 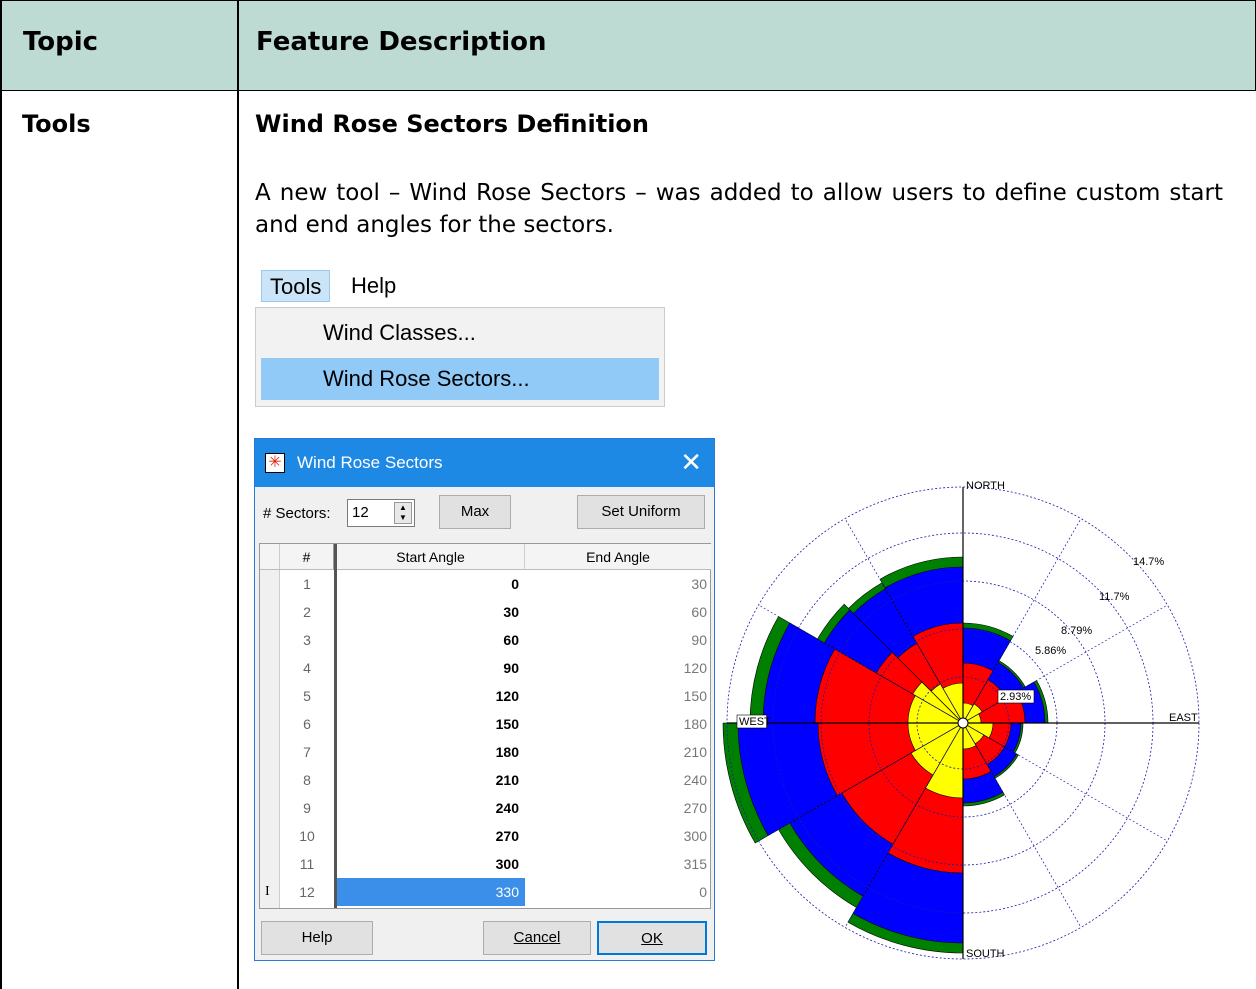 What do you see at coordinates (307, 584) in the screenshot?
I see `row-number: 1` at bounding box center [307, 584].